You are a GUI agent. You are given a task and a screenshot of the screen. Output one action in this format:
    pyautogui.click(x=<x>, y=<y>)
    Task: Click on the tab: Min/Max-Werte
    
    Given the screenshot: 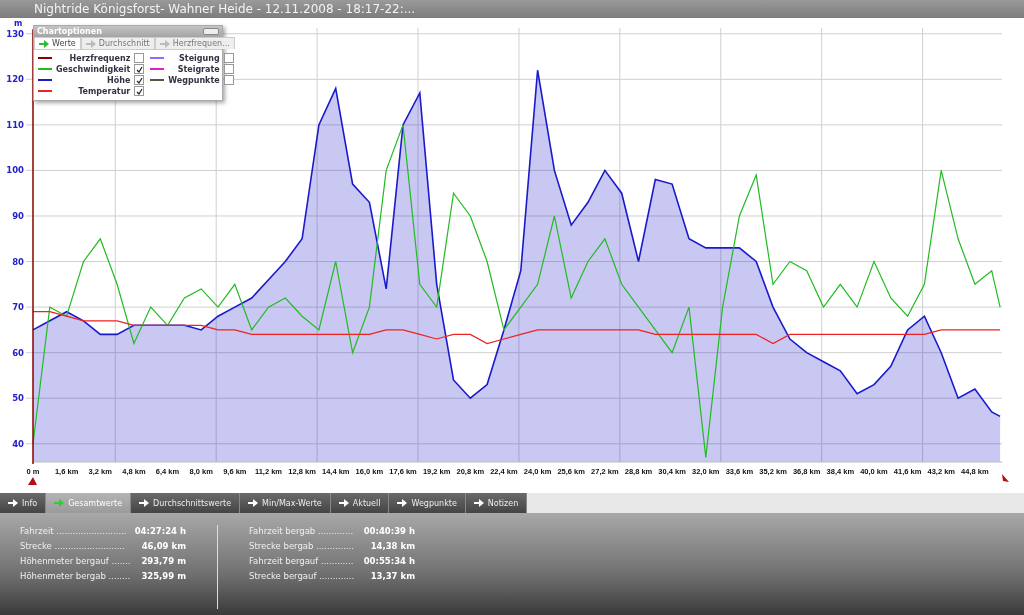 What is the action you would take?
    pyautogui.click(x=285, y=503)
    